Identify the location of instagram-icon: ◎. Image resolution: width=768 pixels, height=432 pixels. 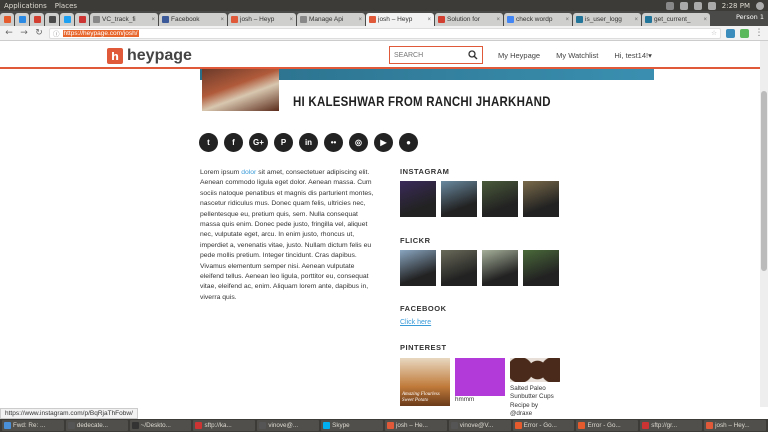
(358, 142).